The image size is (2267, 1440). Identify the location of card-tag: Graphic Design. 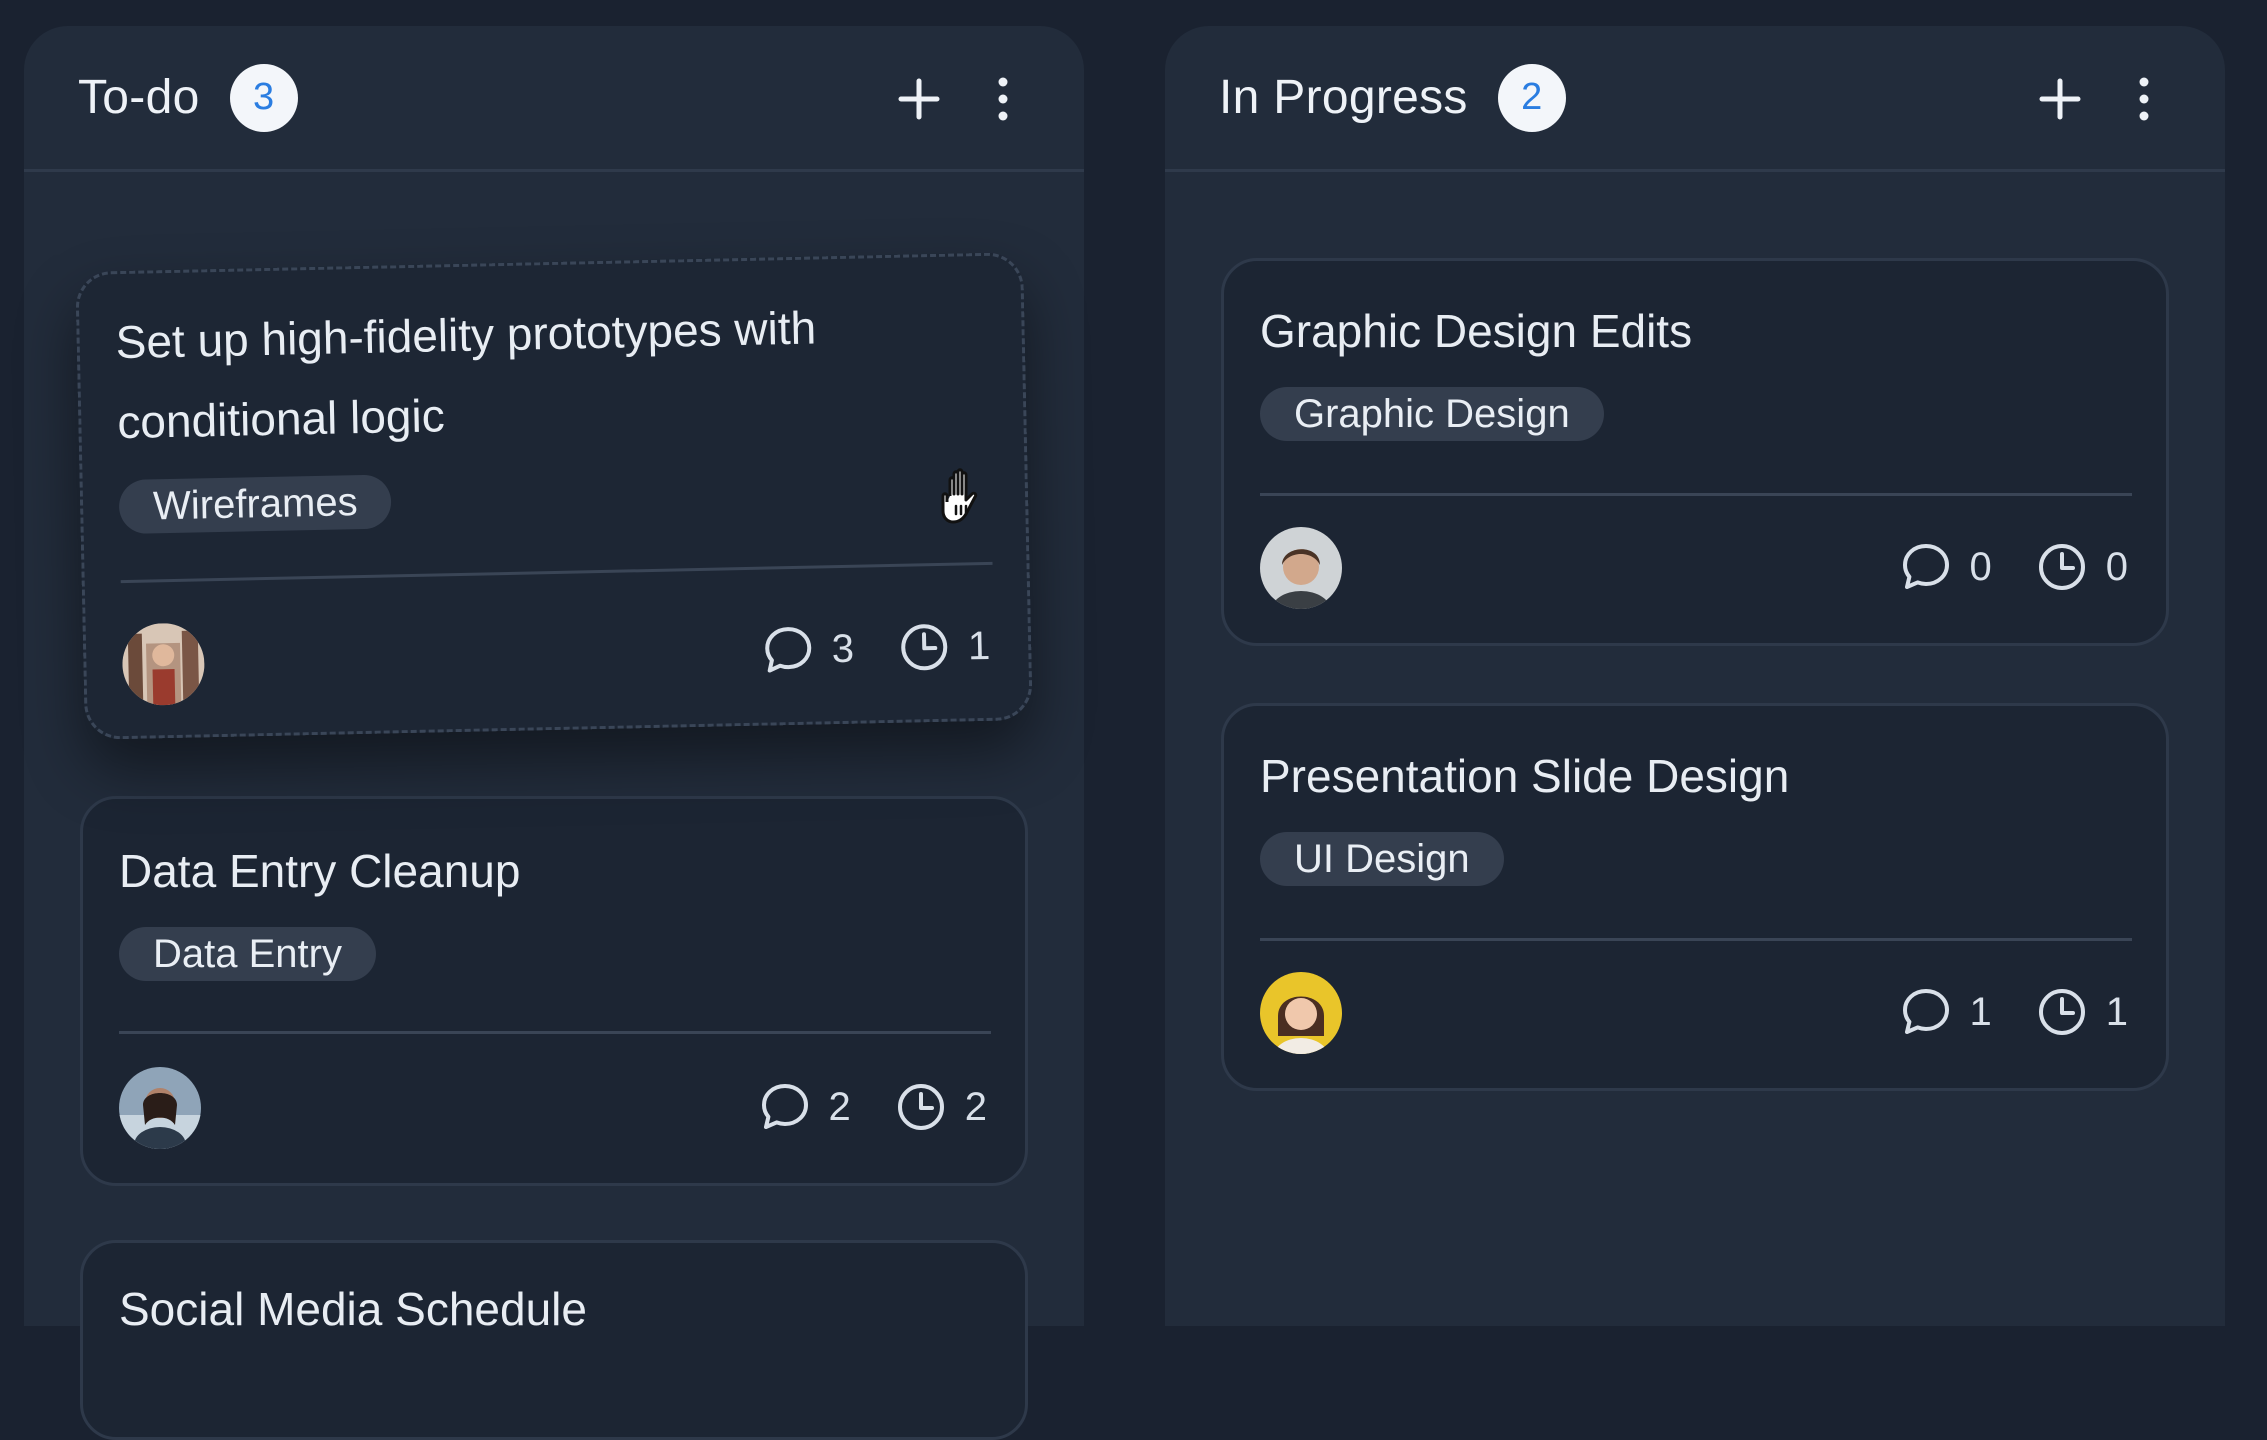
(1432, 414).